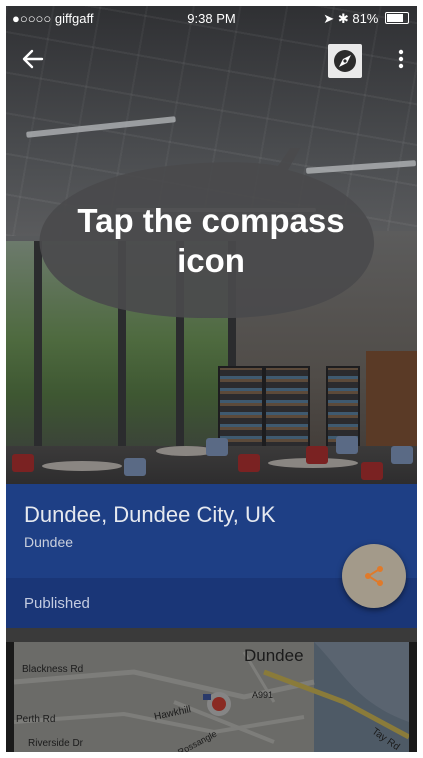  I want to click on compass-icon, so click(345, 61).